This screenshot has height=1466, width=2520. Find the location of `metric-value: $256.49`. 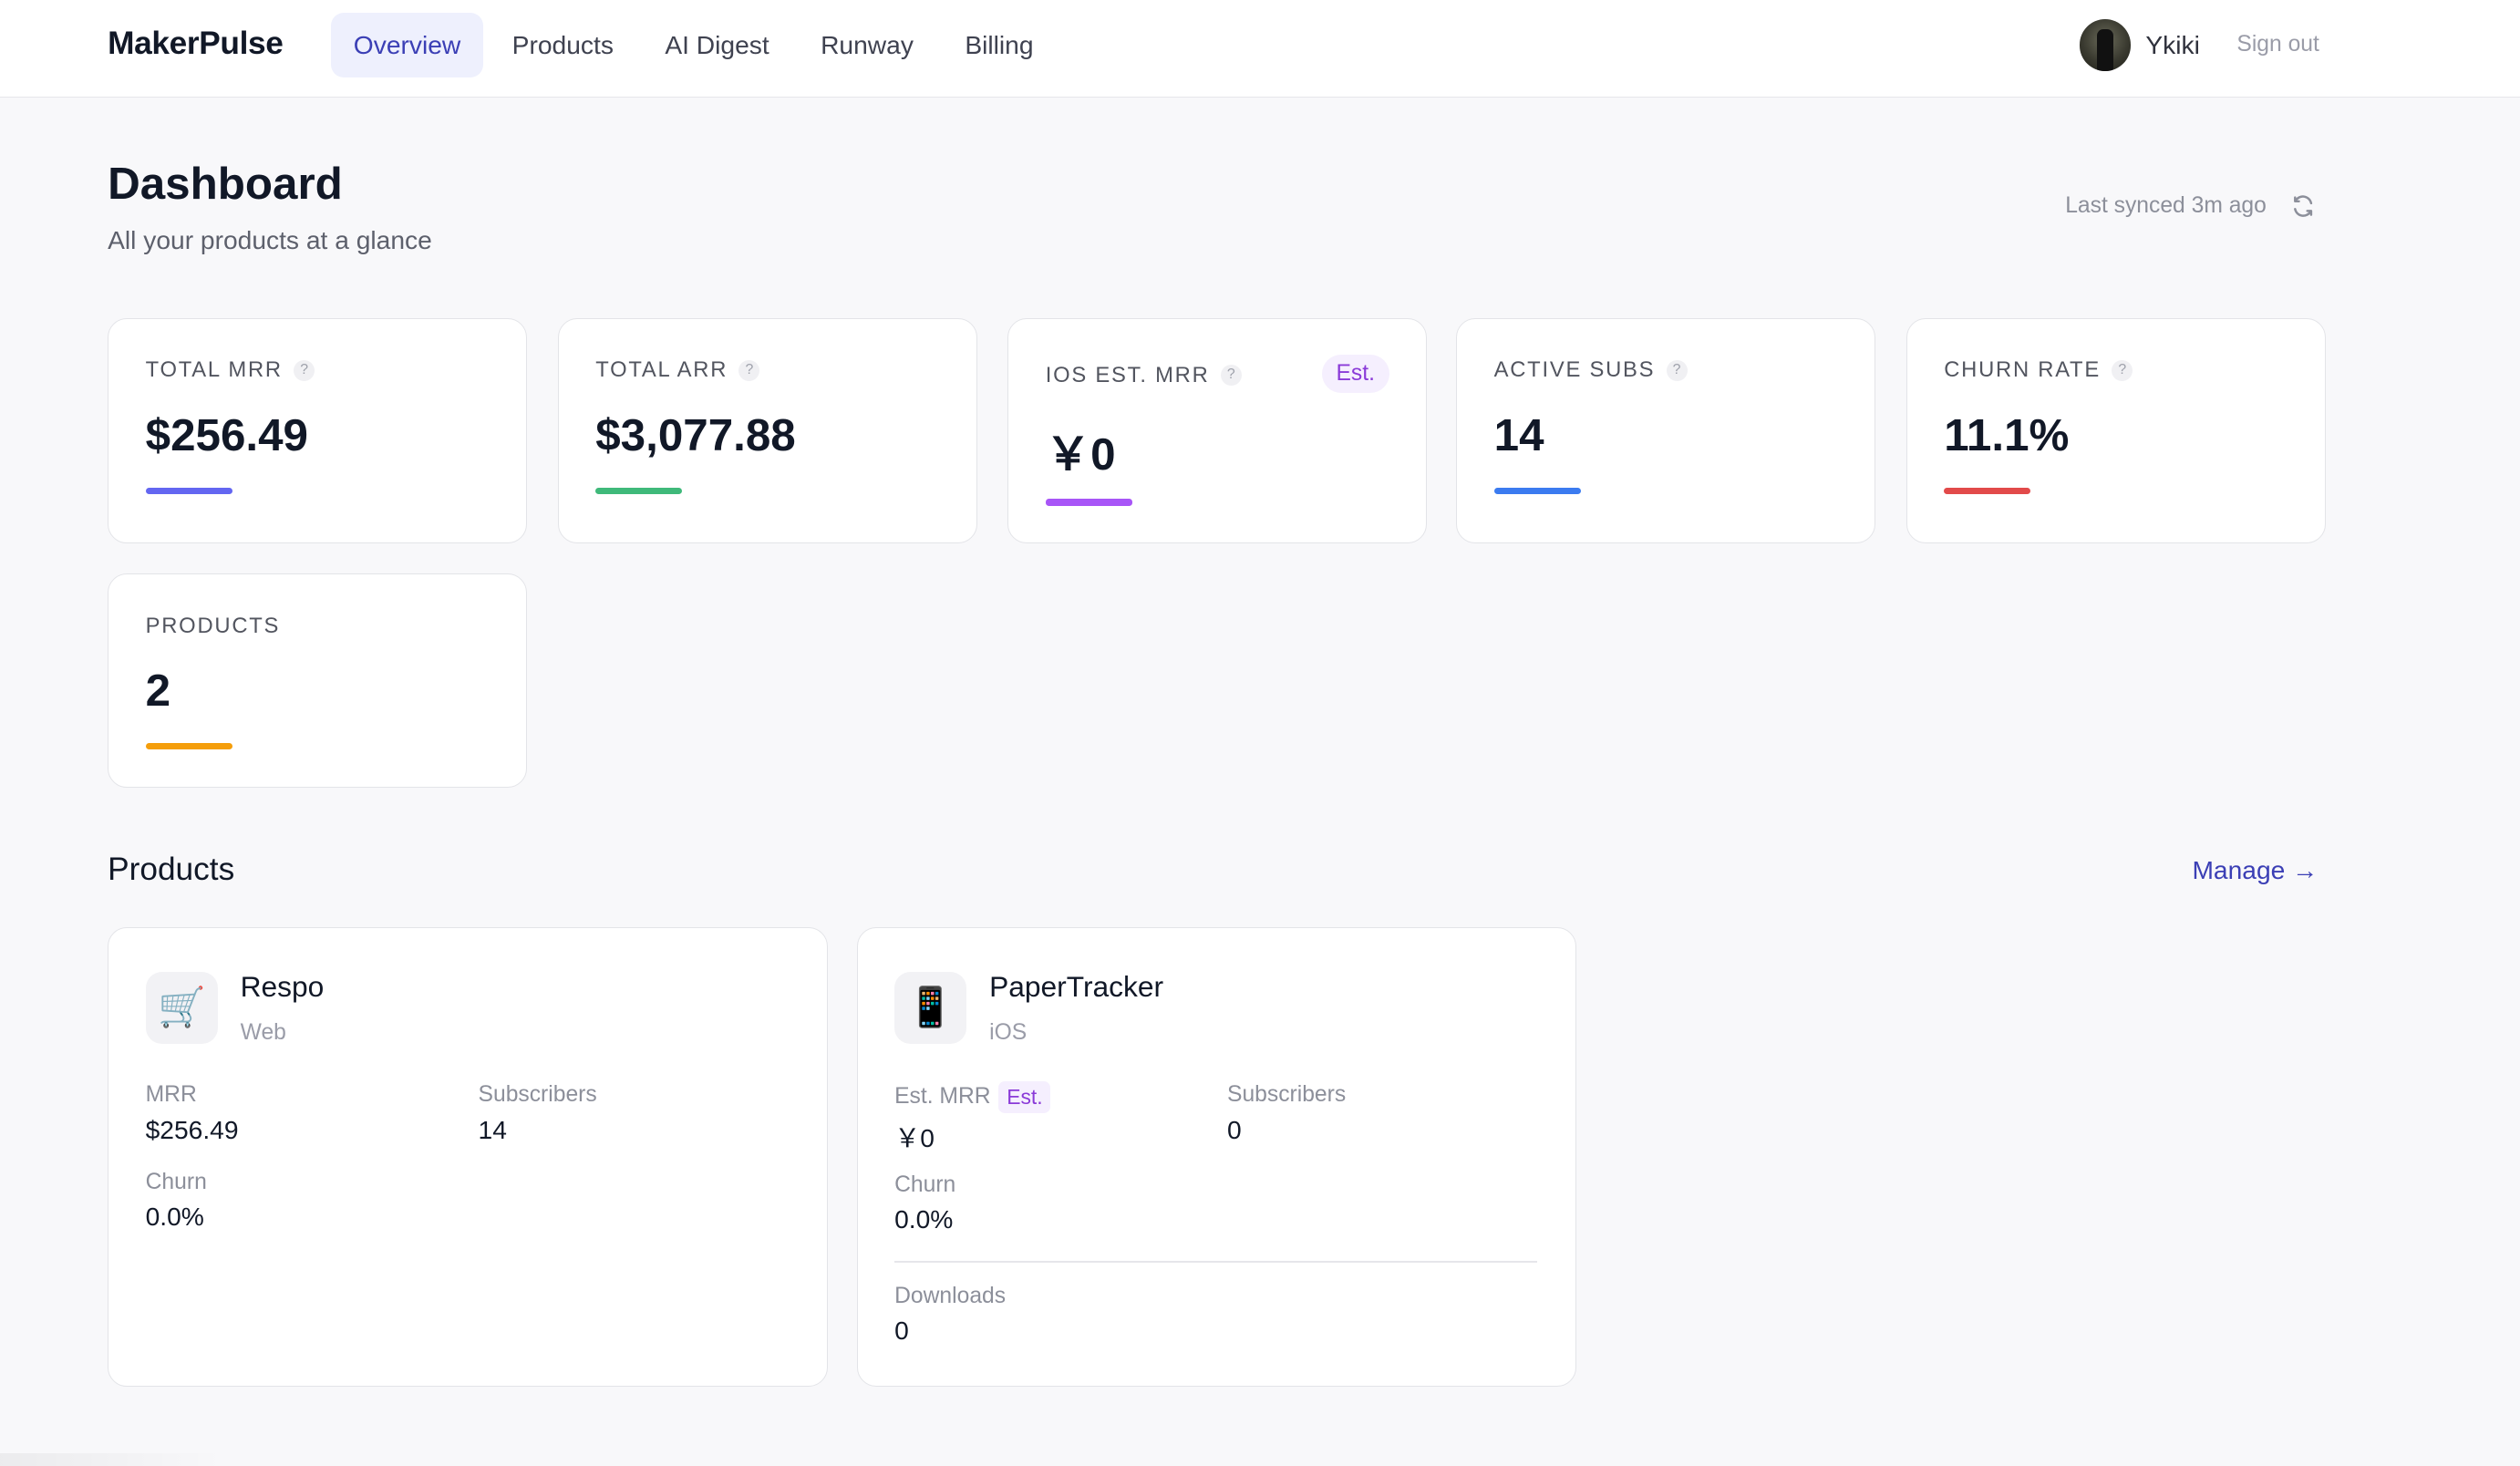

metric-value: $256.49 is located at coordinates (226, 434).